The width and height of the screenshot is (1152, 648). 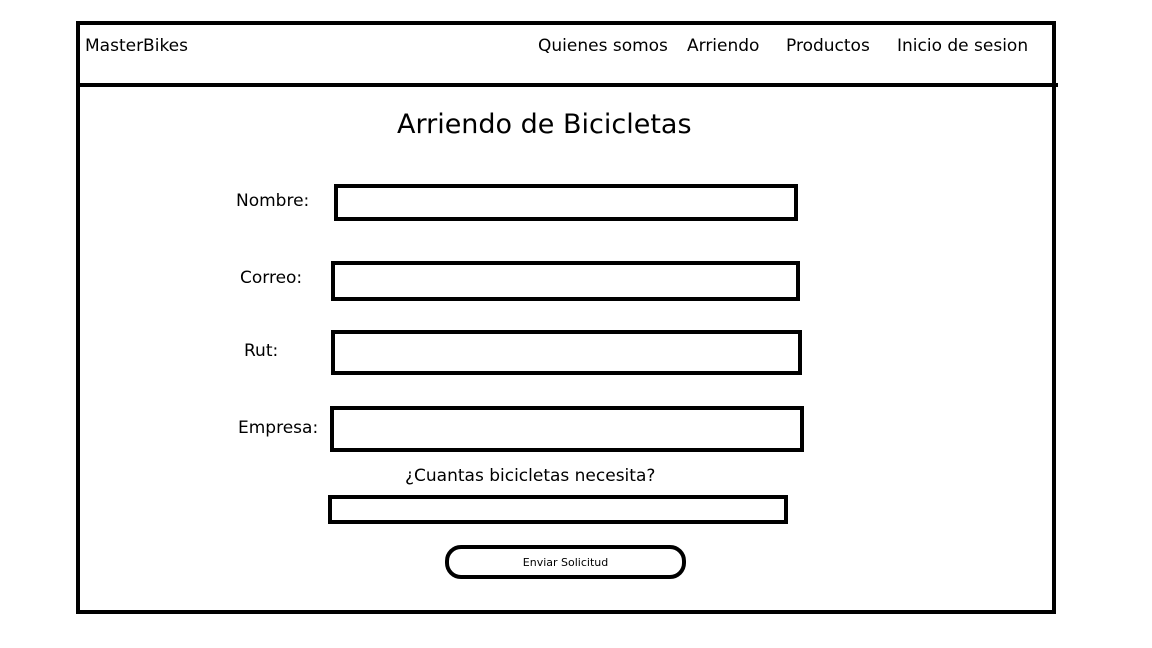 I want to click on rut-label: Rut:, so click(x=261, y=351).